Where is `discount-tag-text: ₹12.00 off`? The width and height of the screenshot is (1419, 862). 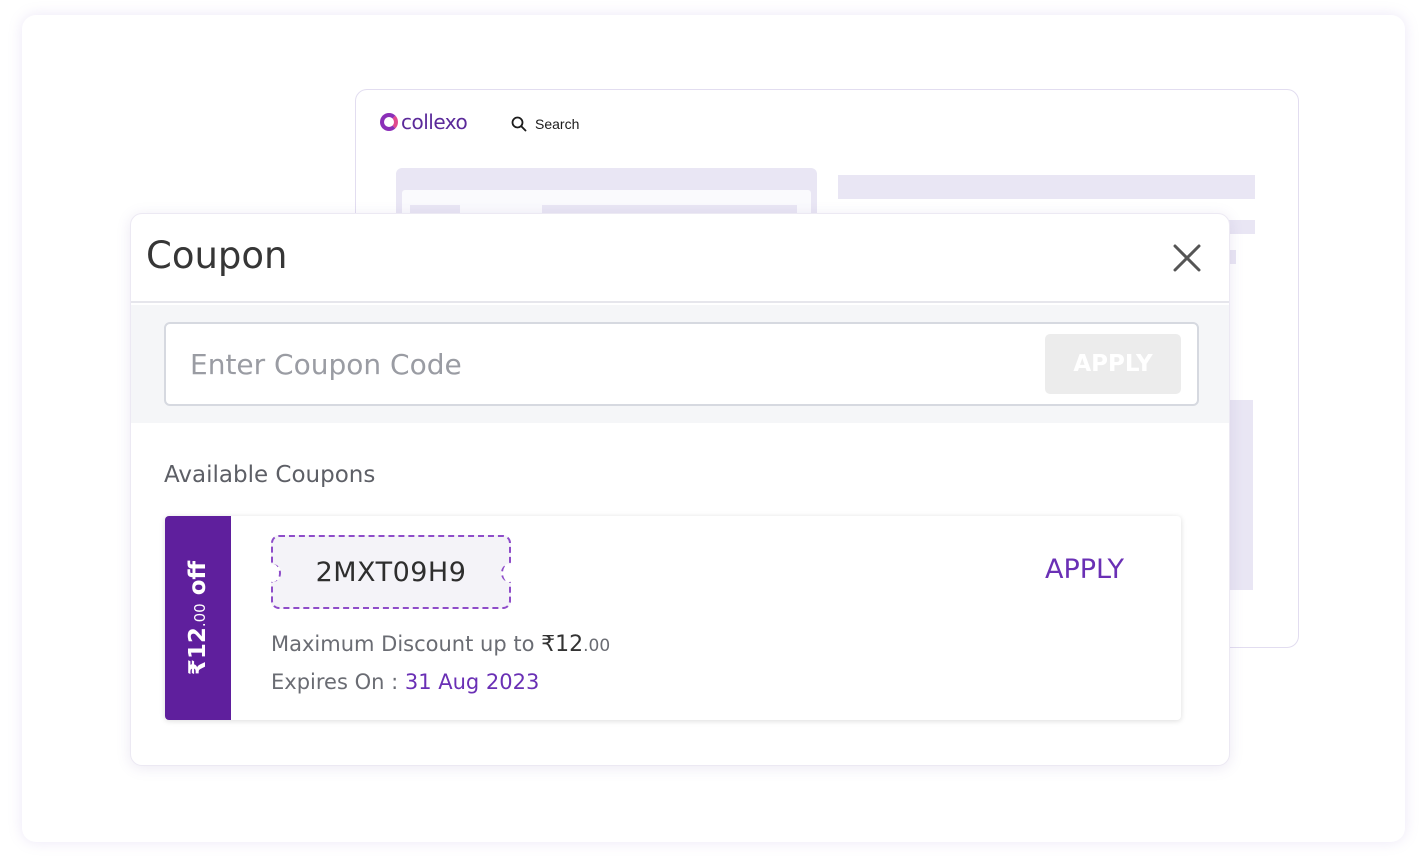 discount-tag-text: ₹12.00 off is located at coordinates (198, 618).